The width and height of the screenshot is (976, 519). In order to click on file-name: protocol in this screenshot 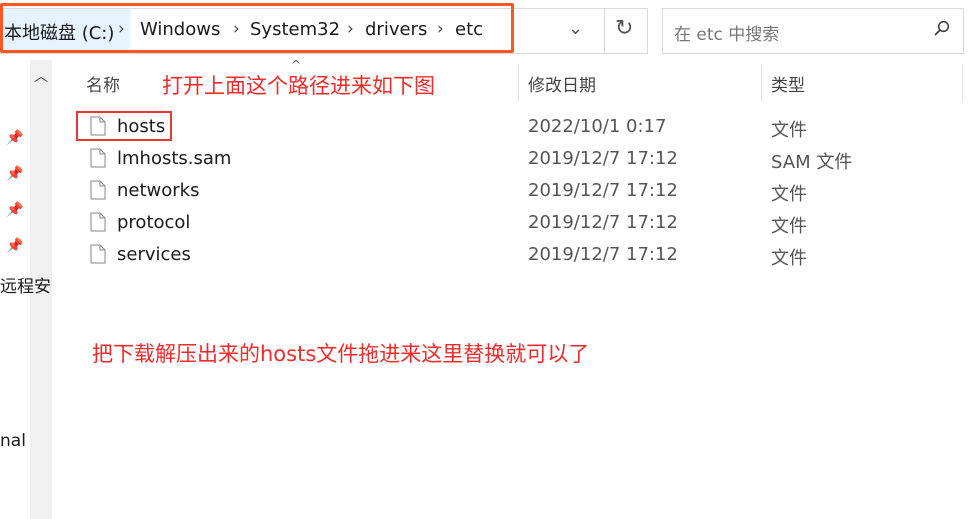, I will do `click(153, 222)`.